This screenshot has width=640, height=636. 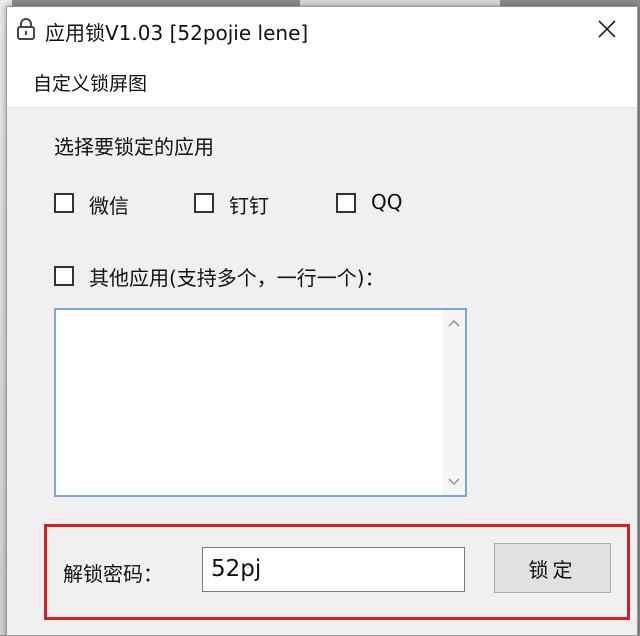 I want to click on menu-item-custom-lock-screen-image: 自定义锁屏图, so click(x=90, y=82).